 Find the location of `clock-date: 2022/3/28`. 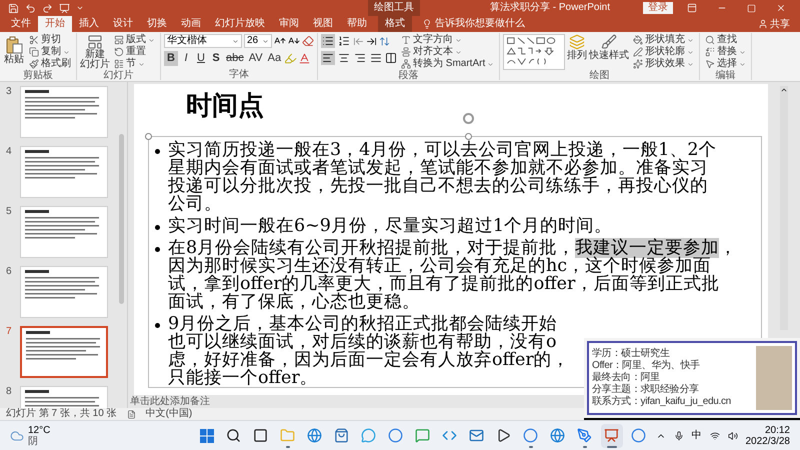

clock-date: 2022/3/28 is located at coordinates (768, 441).